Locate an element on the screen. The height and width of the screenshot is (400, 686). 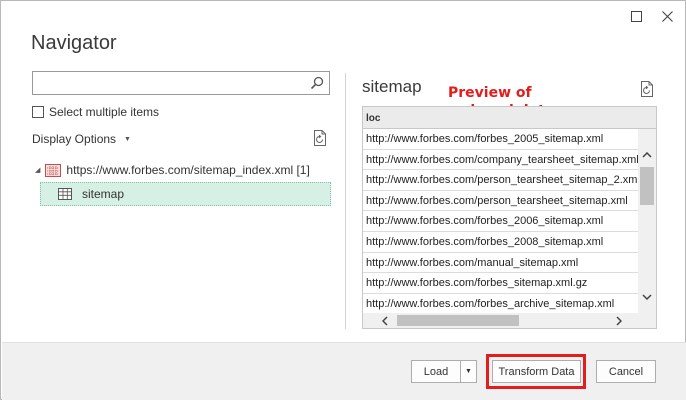
restore-icon is located at coordinates (636, 16).